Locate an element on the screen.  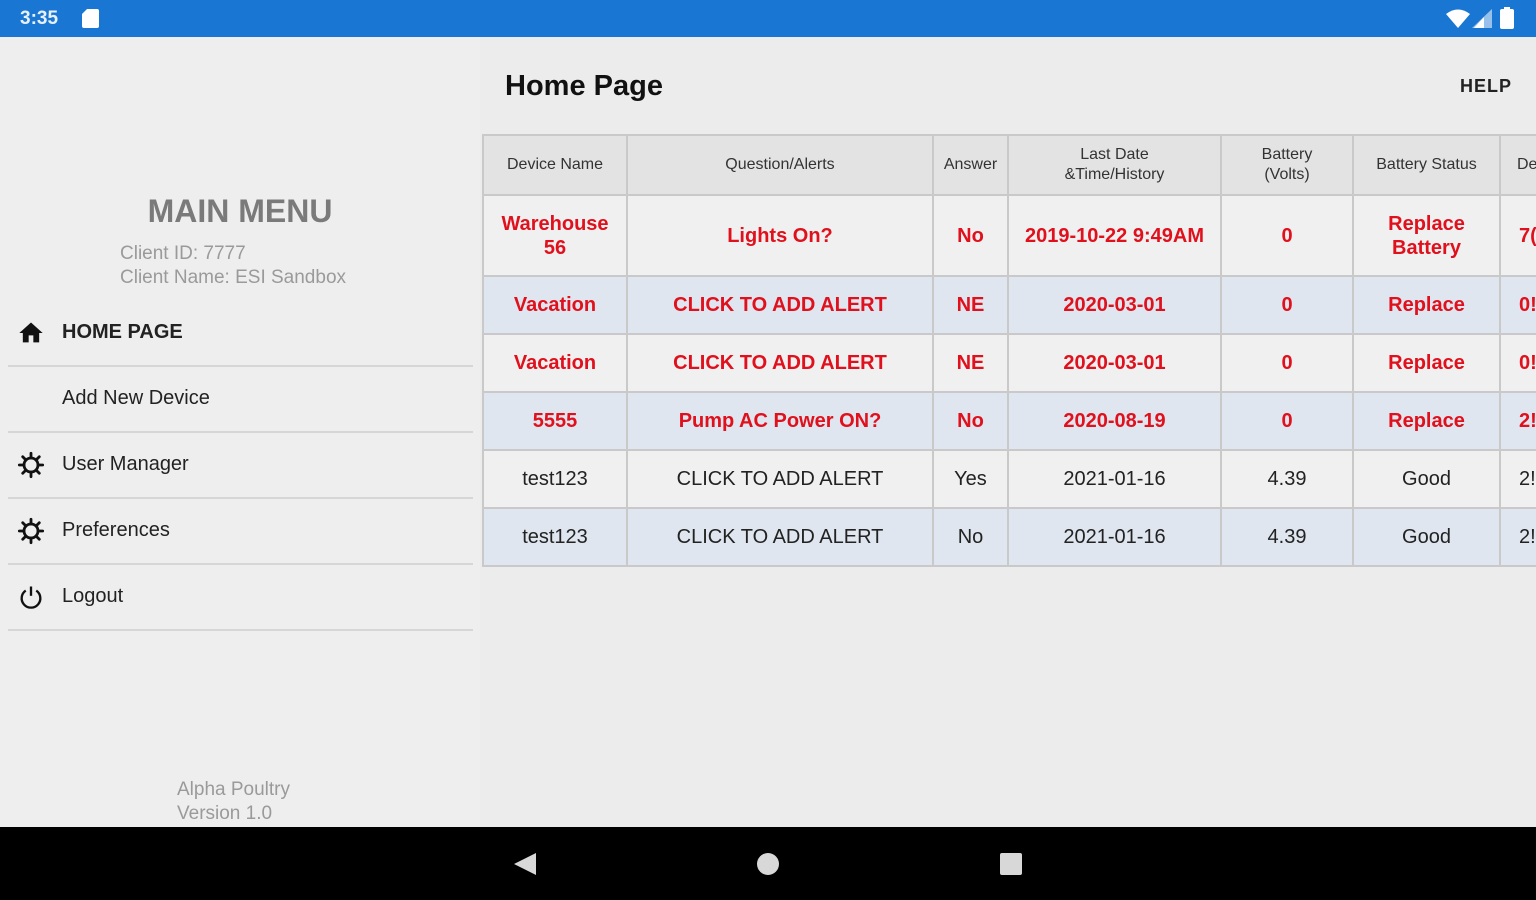
power-icon is located at coordinates (31, 597).